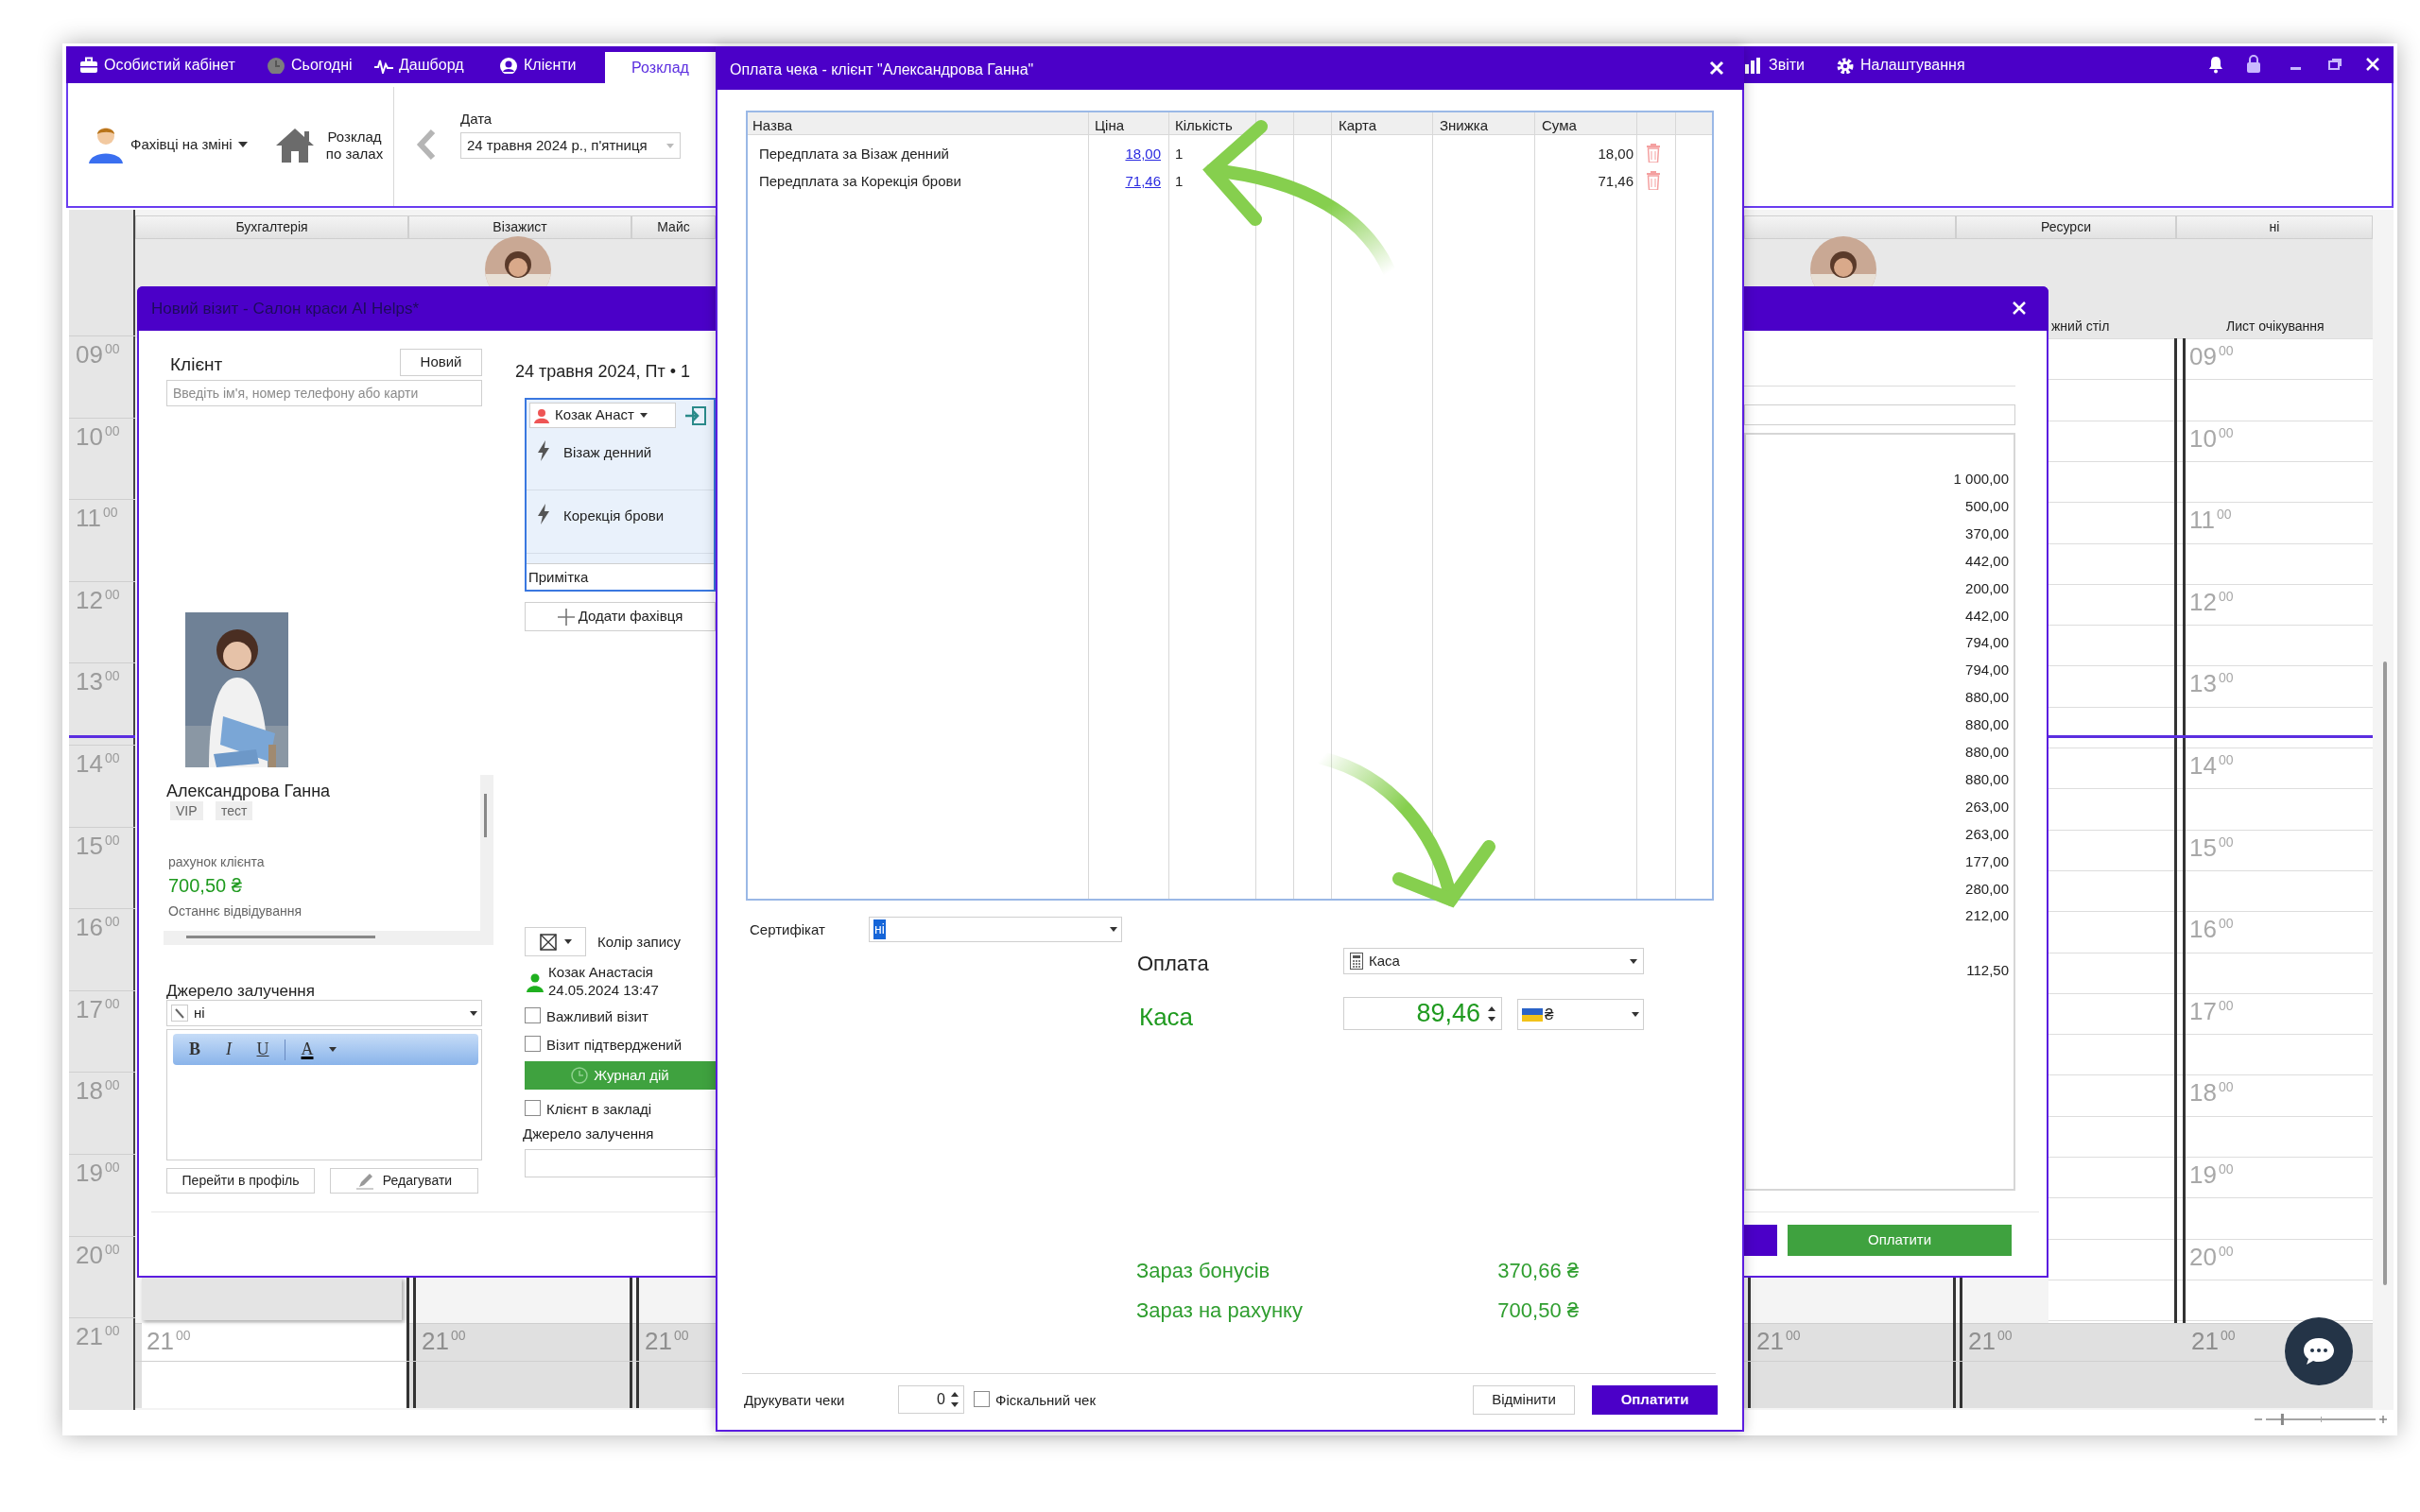 This screenshot has width=2420, height=1512. Describe the element at coordinates (2282, 1419) in the screenshot. I see `slider-thumb` at that location.